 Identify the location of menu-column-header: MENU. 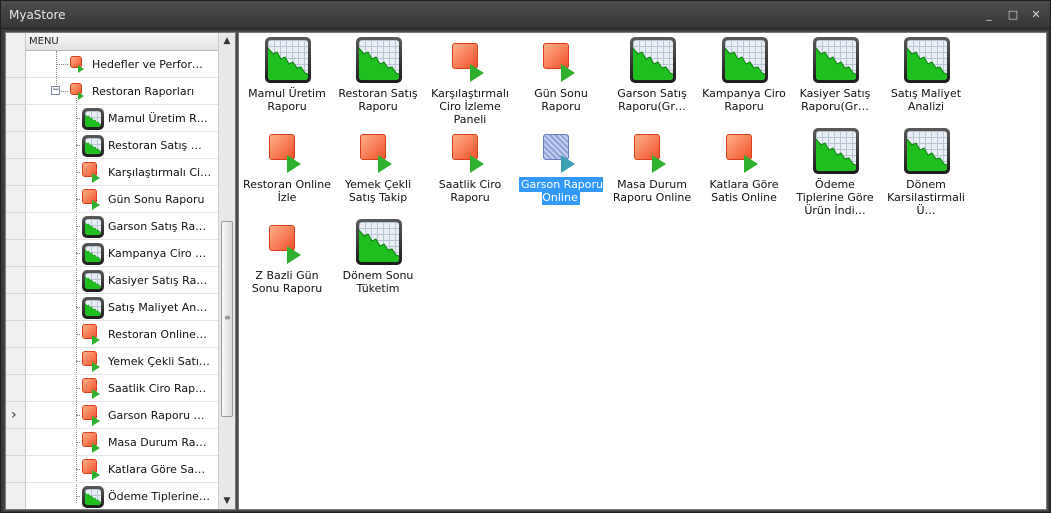
(122, 42).